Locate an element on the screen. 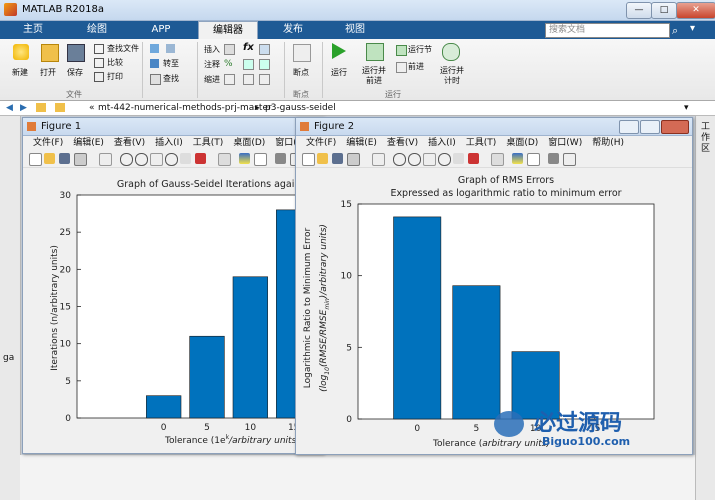  goto-button: 转至 is located at coordinates (171, 63).